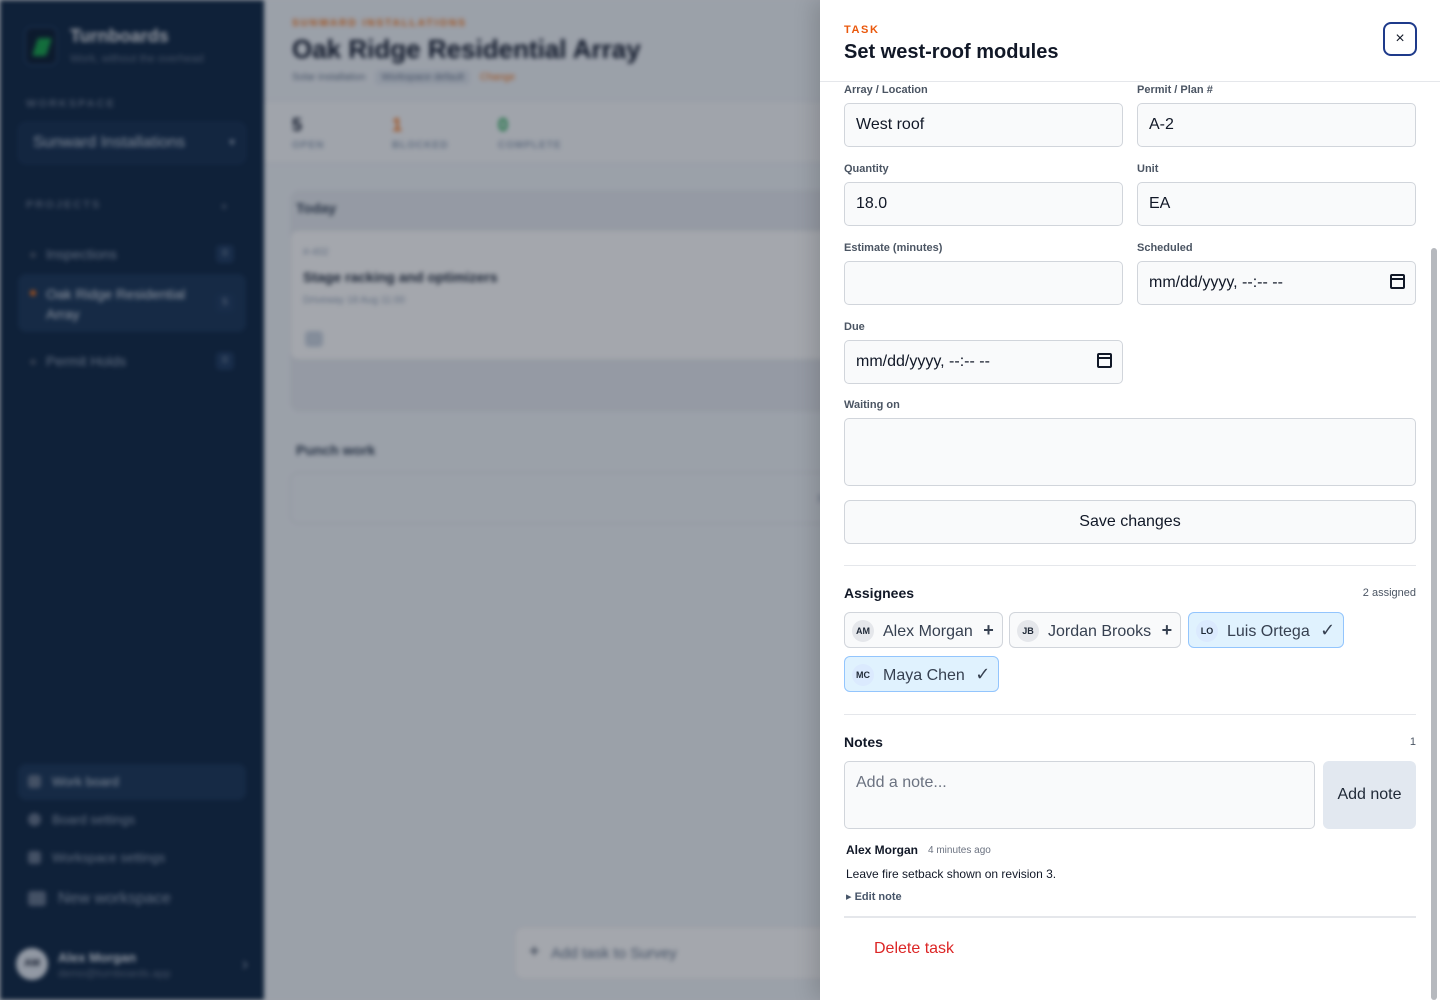  Describe the element at coordinates (893, 248) in the screenshot. I see `estimate-label: Estimate (minutes)` at that location.